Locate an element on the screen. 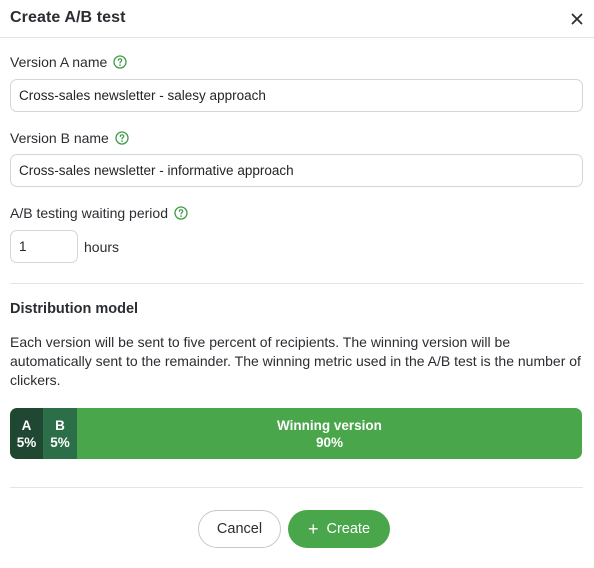 The image size is (594, 568). create-button: + Create is located at coordinates (339, 529).